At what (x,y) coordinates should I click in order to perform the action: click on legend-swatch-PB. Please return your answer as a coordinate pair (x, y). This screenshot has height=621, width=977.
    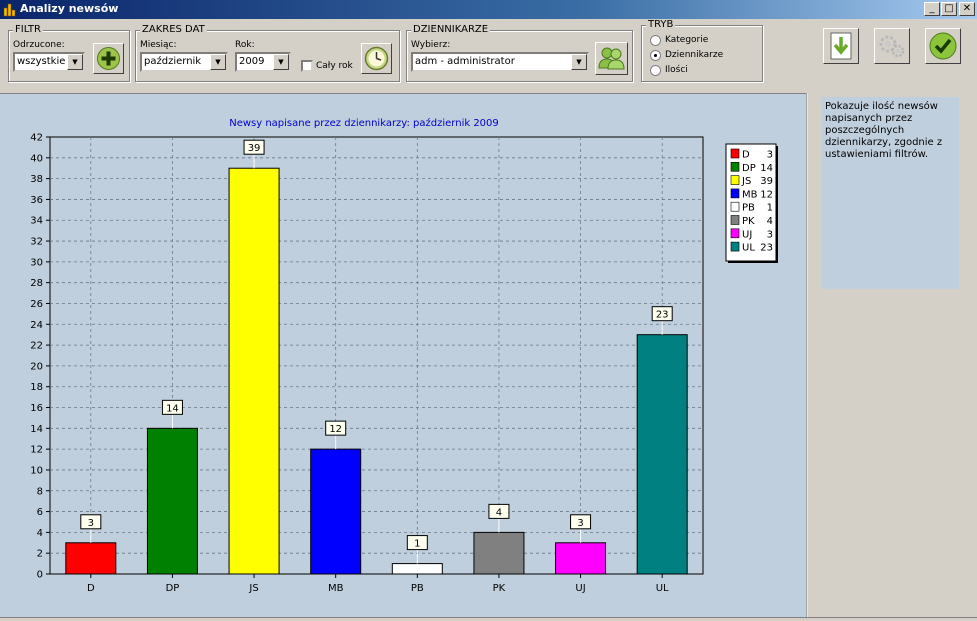
    Looking at the image, I should click on (735, 206).